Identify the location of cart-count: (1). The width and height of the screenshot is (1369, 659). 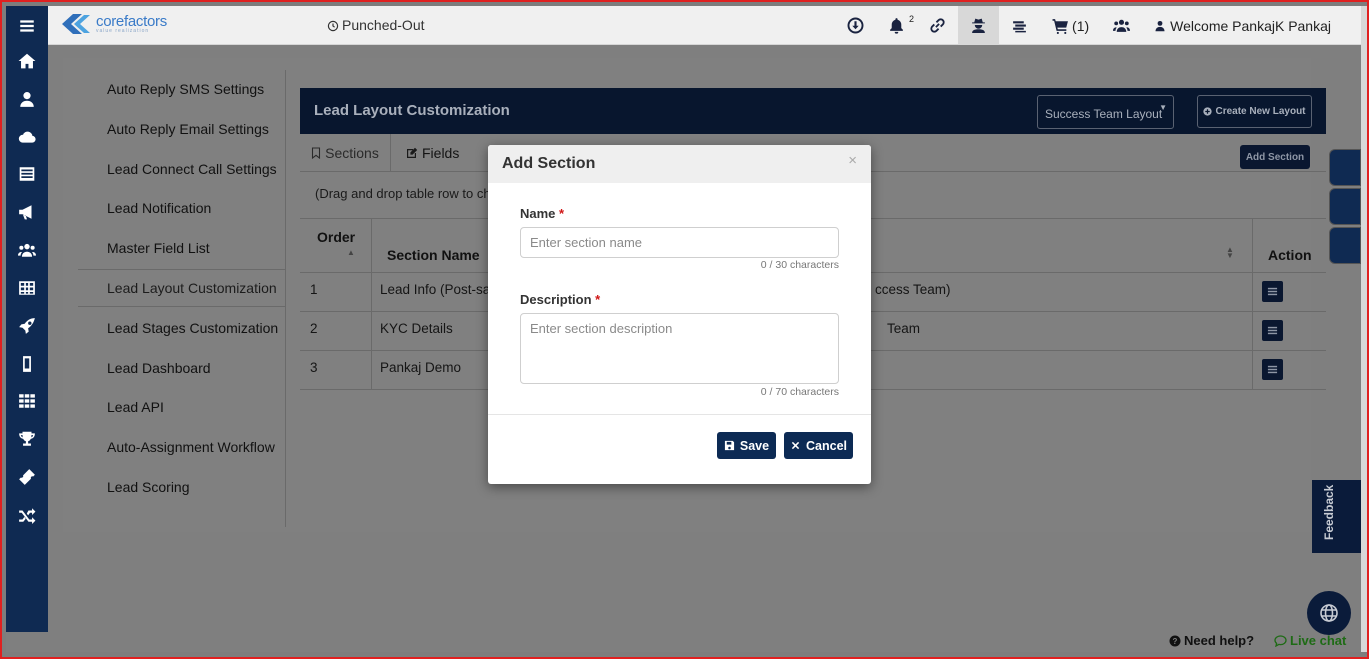
(1081, 25).